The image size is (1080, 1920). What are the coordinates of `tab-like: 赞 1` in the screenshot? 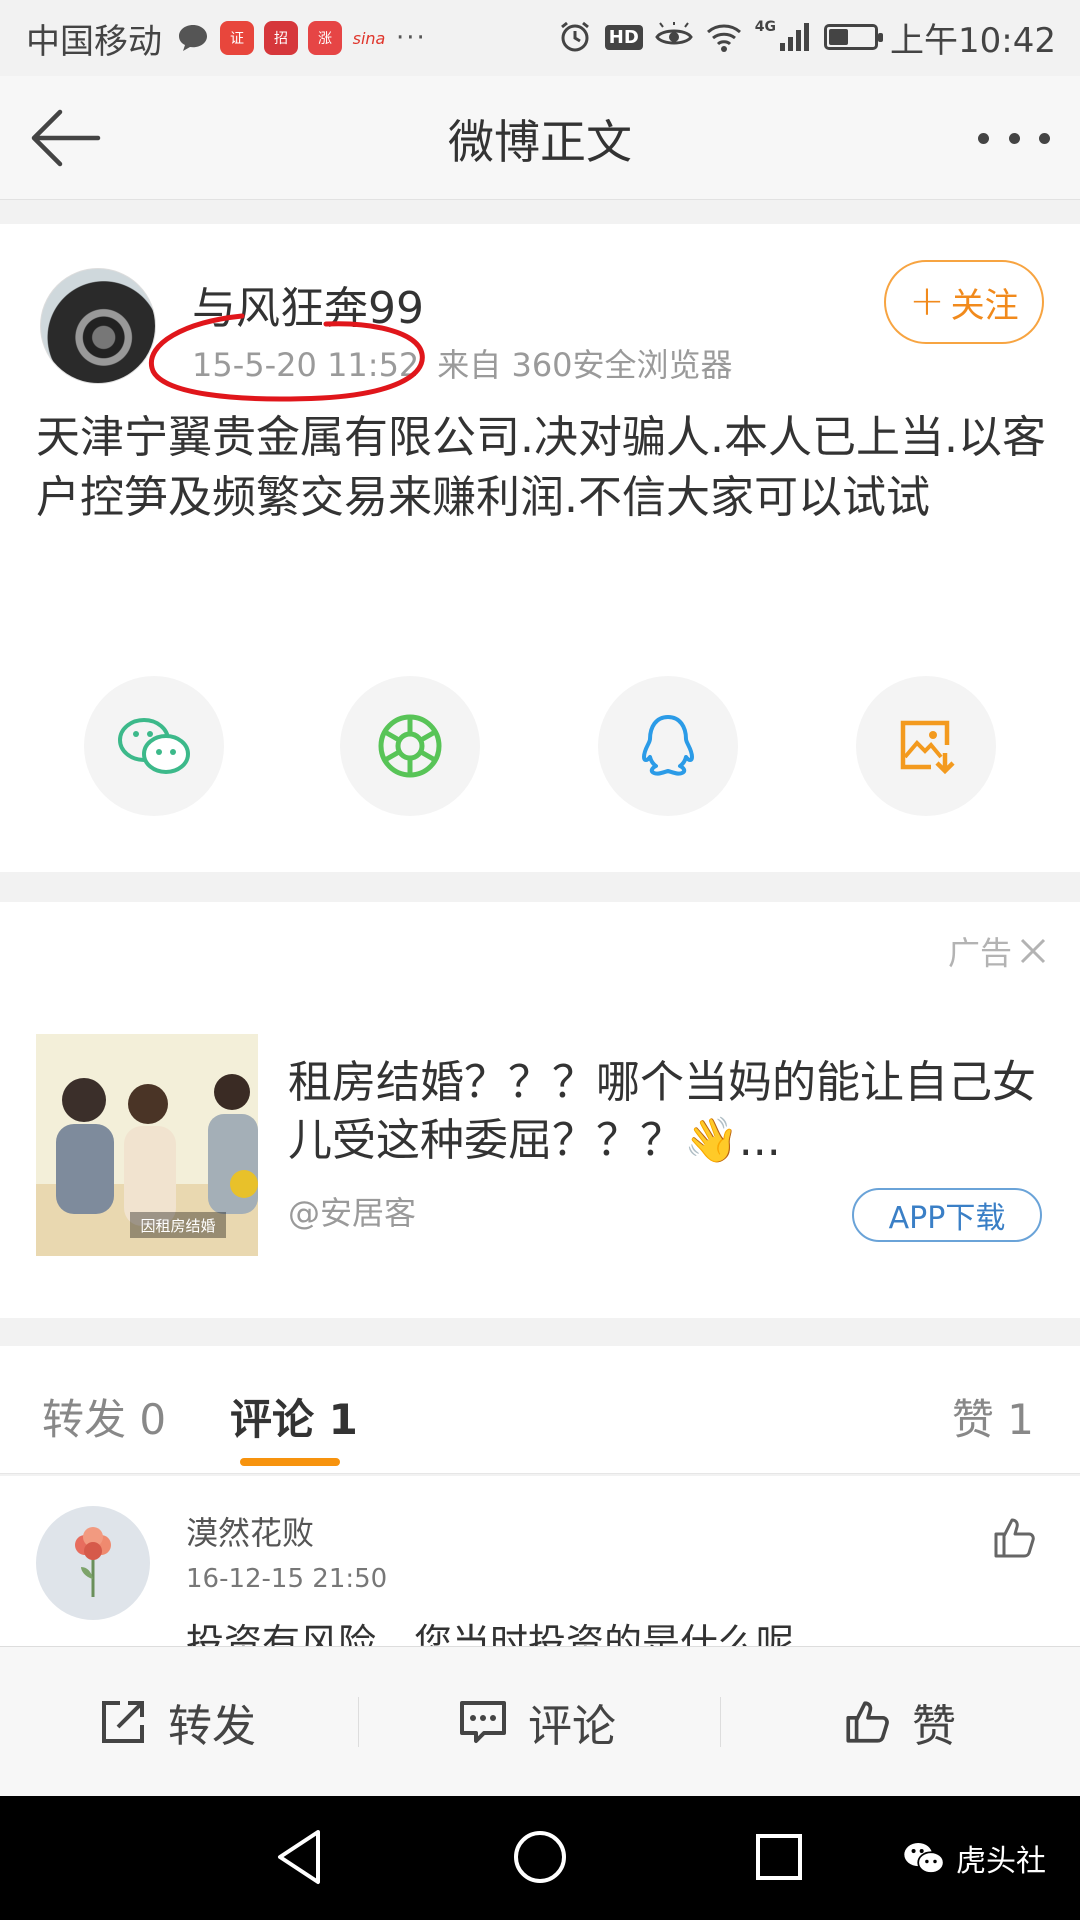 It's located at (993, 1416).